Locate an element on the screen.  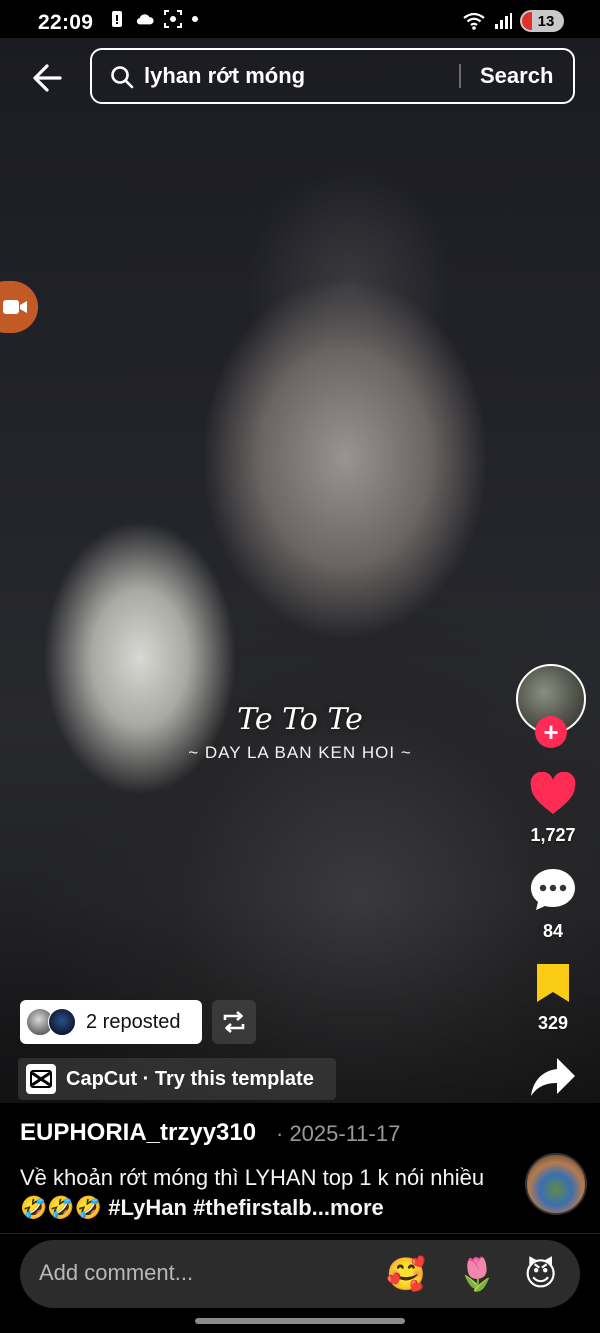
status-right-icons: 13 is located at coordinates (513, 21).